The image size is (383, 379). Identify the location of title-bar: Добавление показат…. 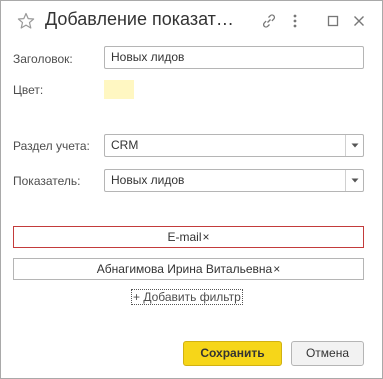
(191, 21).